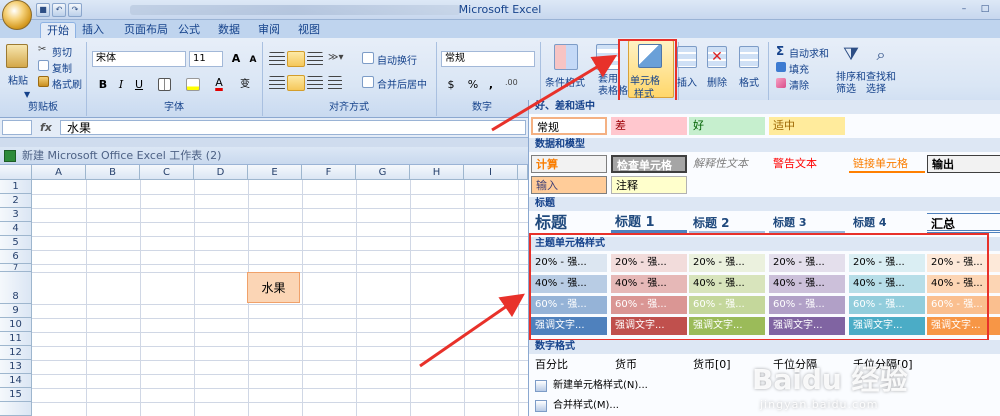 This screenshot has height=416, width=1000. Describe the element at coordinates (16, 187) in the screenshot. I see `row-header: 1` at that location.